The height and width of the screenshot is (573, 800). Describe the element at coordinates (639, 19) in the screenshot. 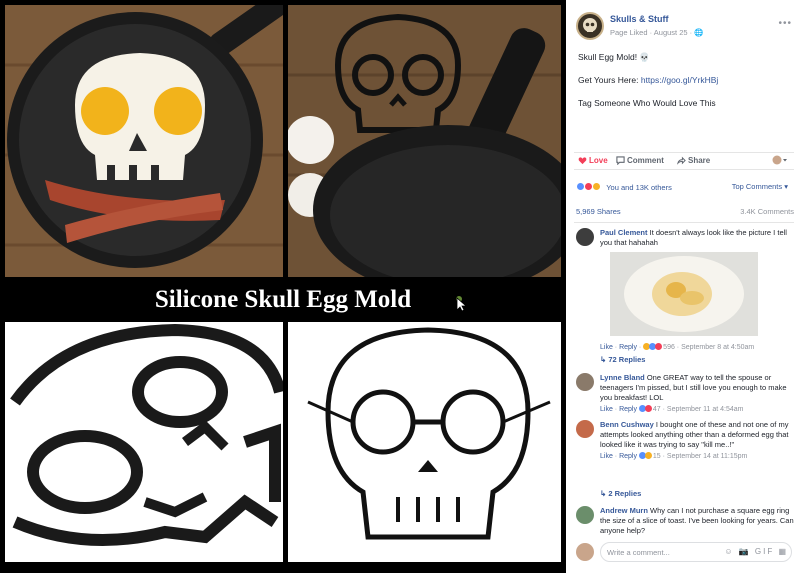

I see `page-name-link: Skulls & Stuff` at that location.